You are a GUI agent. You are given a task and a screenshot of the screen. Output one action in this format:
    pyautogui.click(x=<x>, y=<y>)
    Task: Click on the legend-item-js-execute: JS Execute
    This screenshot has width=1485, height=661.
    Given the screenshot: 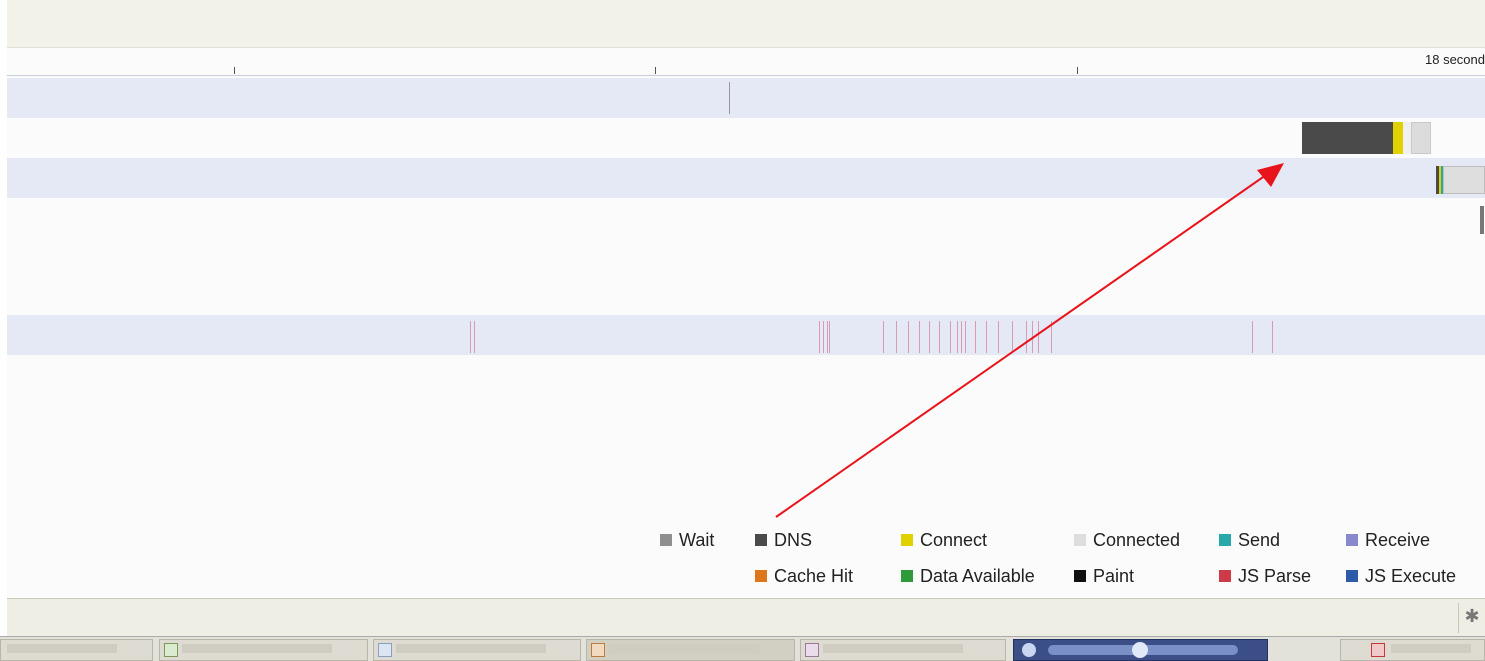 What is the action you would take?
    pyautogui.click(x=1401, y=576)
    